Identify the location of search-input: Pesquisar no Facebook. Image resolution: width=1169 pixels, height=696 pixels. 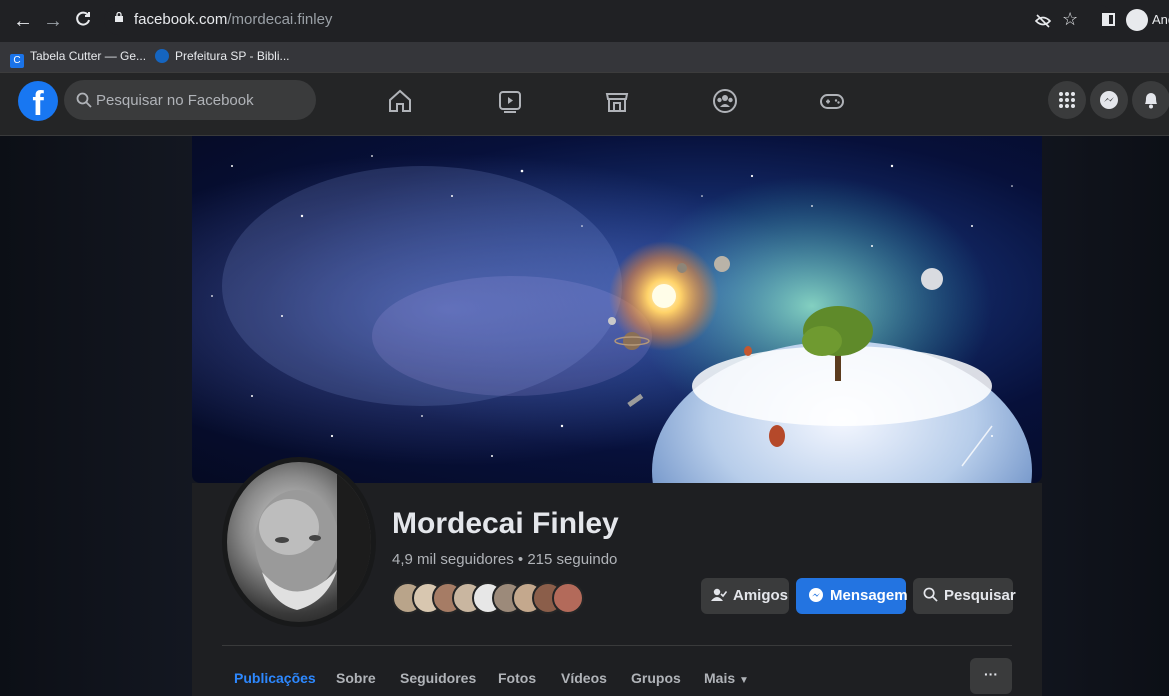
(190, 100).